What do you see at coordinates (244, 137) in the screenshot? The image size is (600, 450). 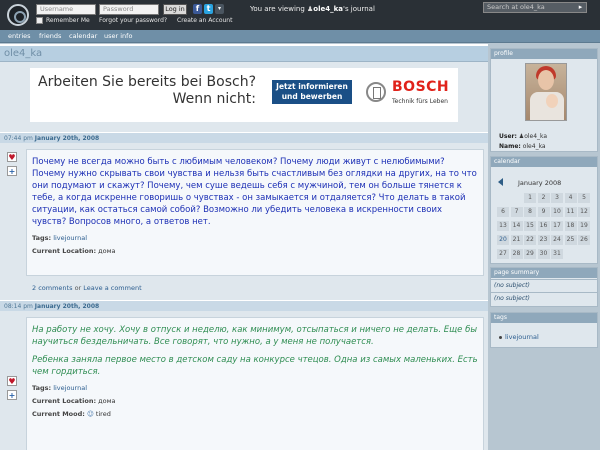 I see `entry-header: 07:44 pm January 20th, 2008` at bounding box center [244, 137].